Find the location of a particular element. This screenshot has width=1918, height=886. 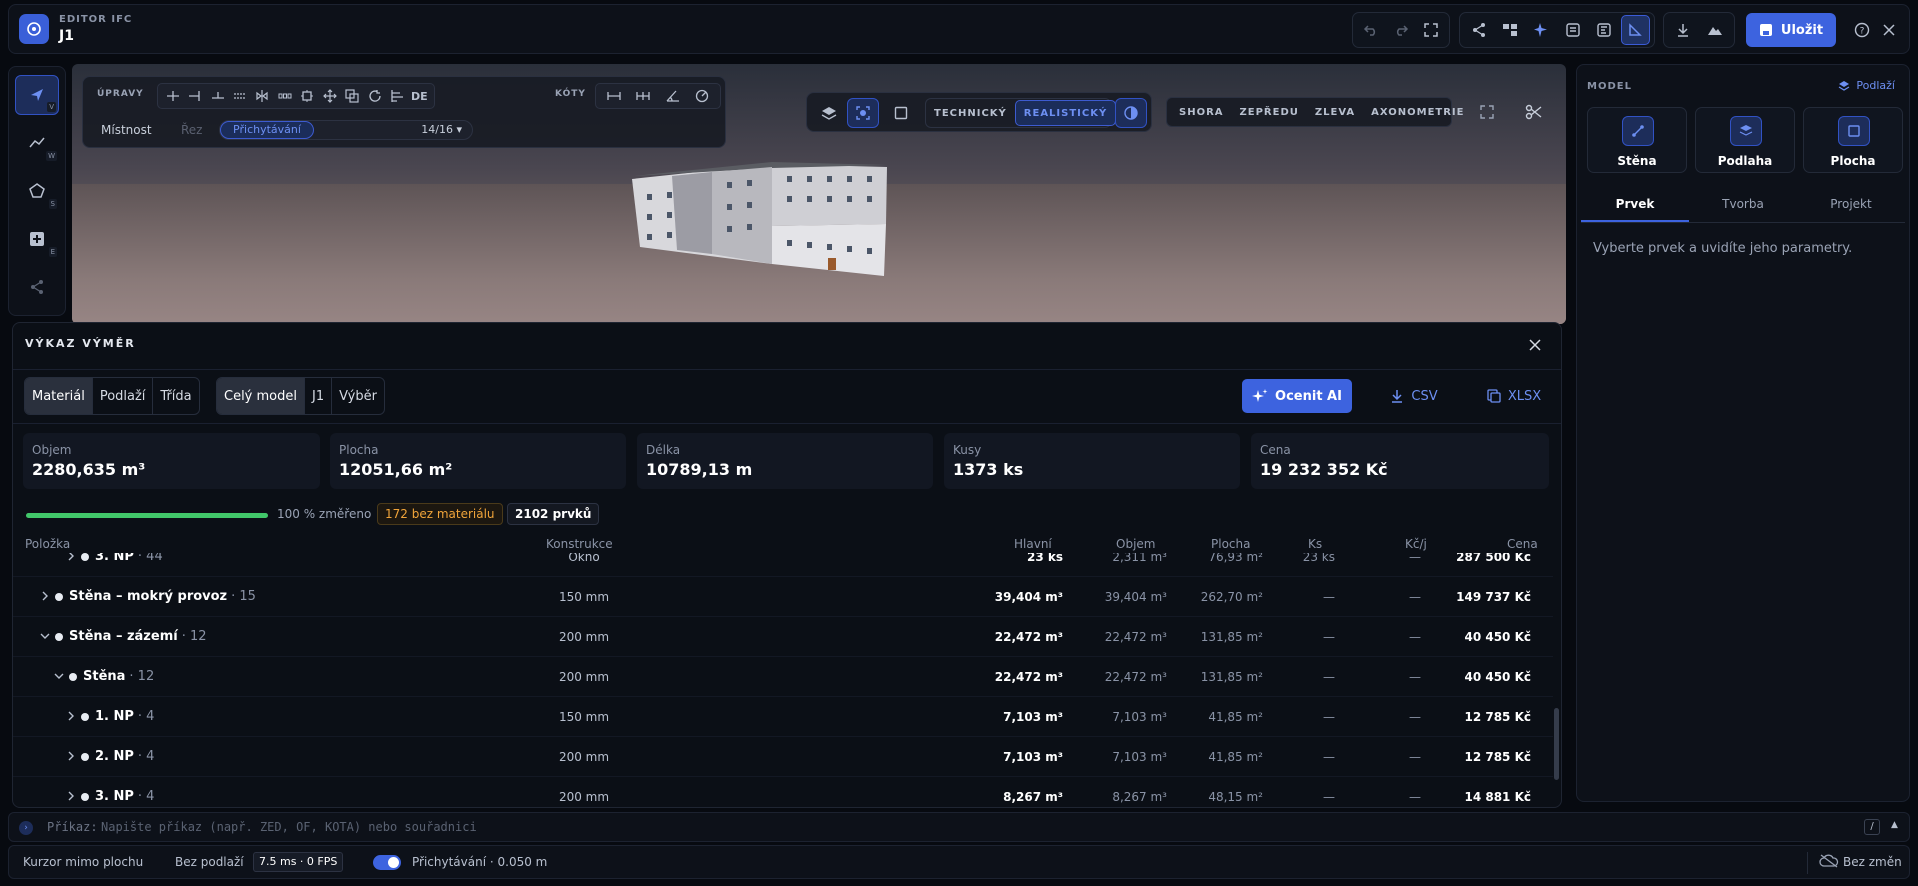

xlsx-export-button: XLSX is located at coordinates (1514, 396).